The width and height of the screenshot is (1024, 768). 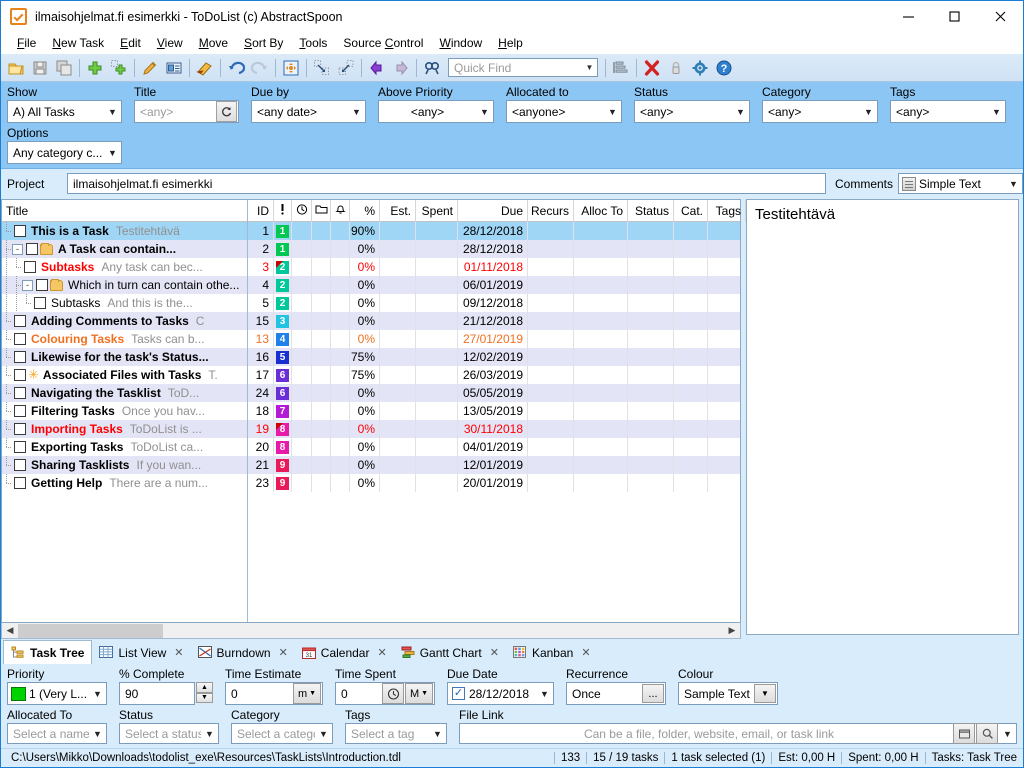 What do you see at coordinates (26, 43) in the screenshot?
I see `menu-file: FFileile` at bounding box center [26, 43].